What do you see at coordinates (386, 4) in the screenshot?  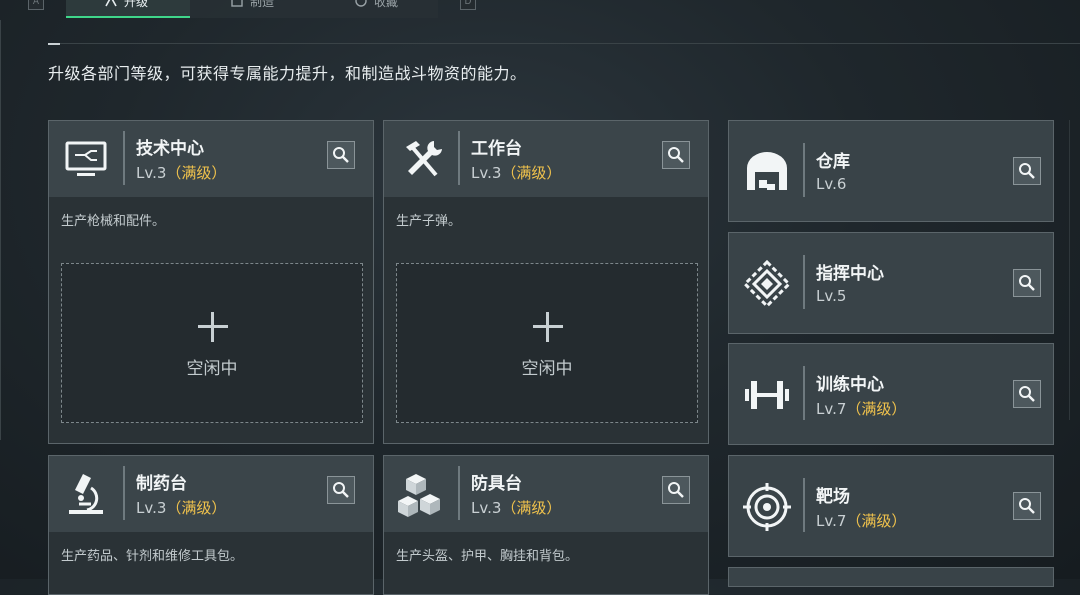 I see `tab-label: 收藏` at bounding box center [386, 4].